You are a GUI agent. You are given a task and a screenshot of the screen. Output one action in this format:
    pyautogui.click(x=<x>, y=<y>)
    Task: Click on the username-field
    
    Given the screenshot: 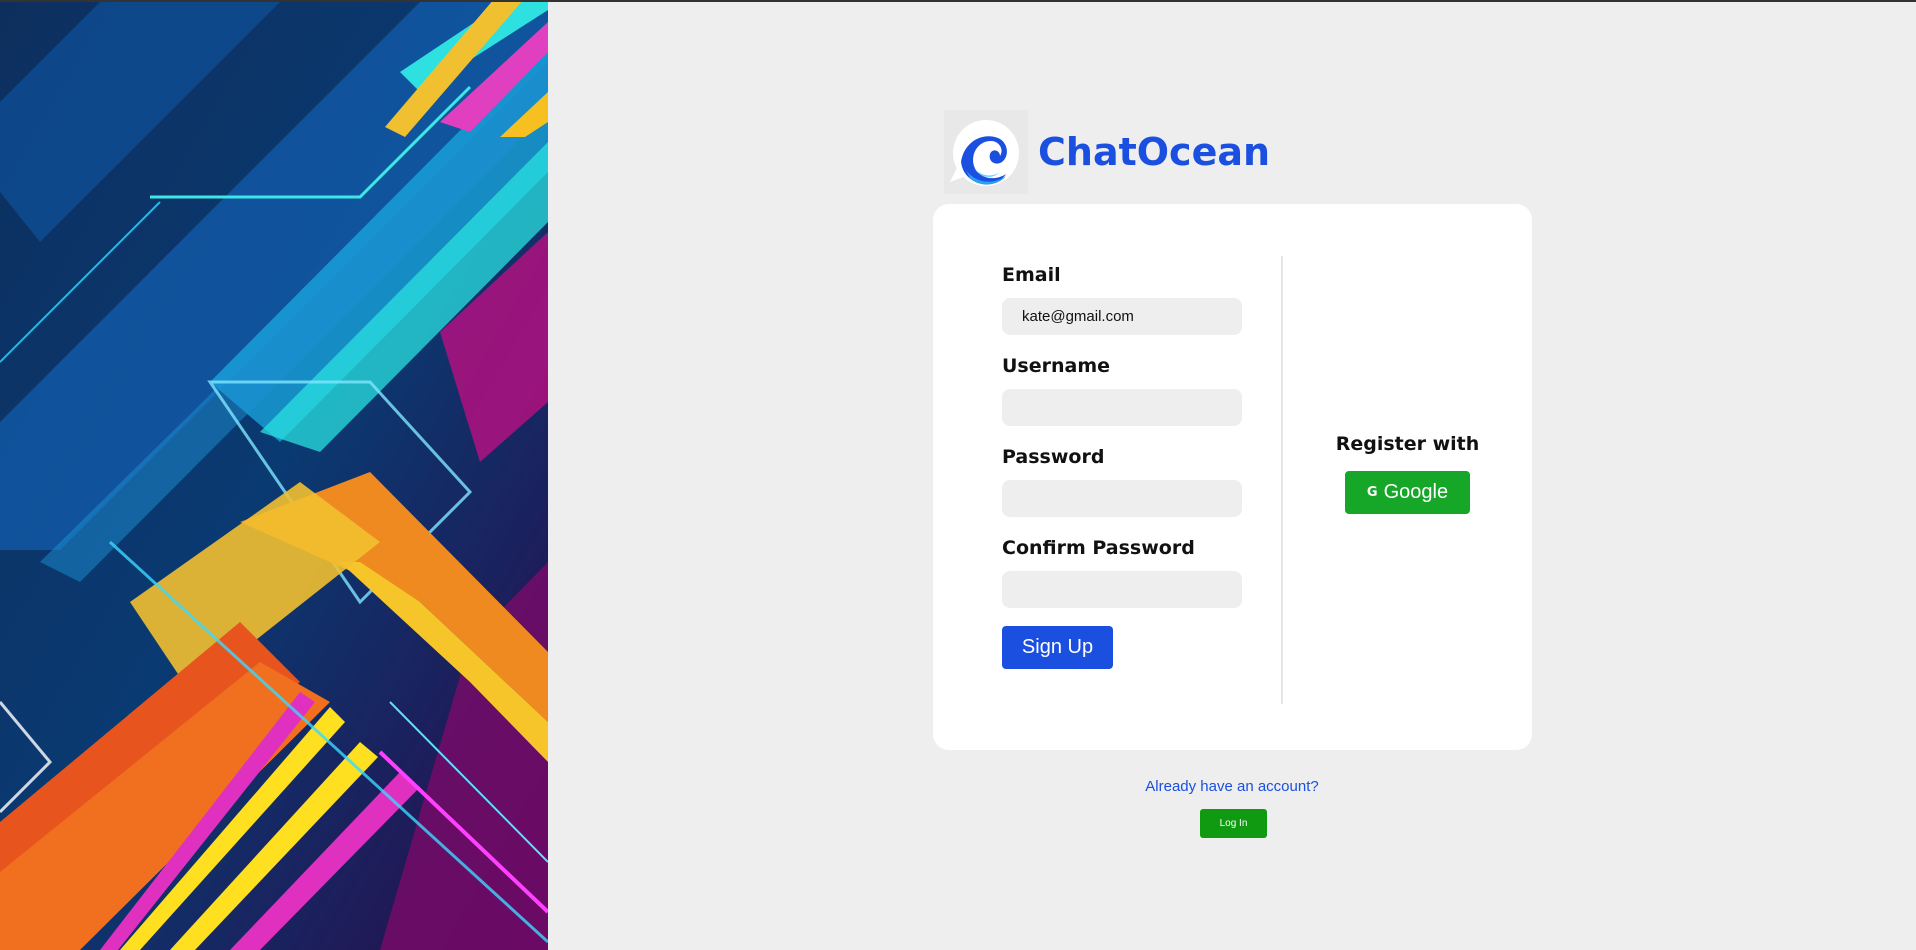 What is the action you would take?
    pyautogui.click(x=1122, y=407)
    